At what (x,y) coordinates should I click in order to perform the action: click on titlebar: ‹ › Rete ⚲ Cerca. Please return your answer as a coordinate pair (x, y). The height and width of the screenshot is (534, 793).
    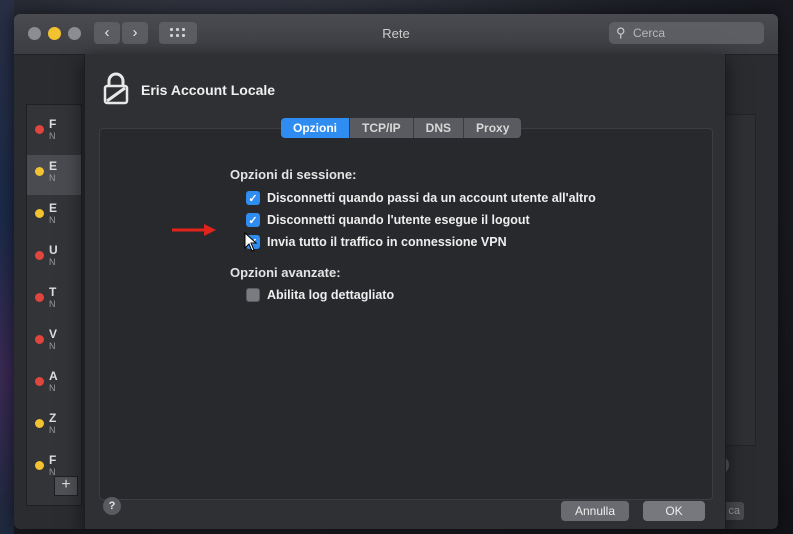
    Looking at the image, I should click on (396, 34).